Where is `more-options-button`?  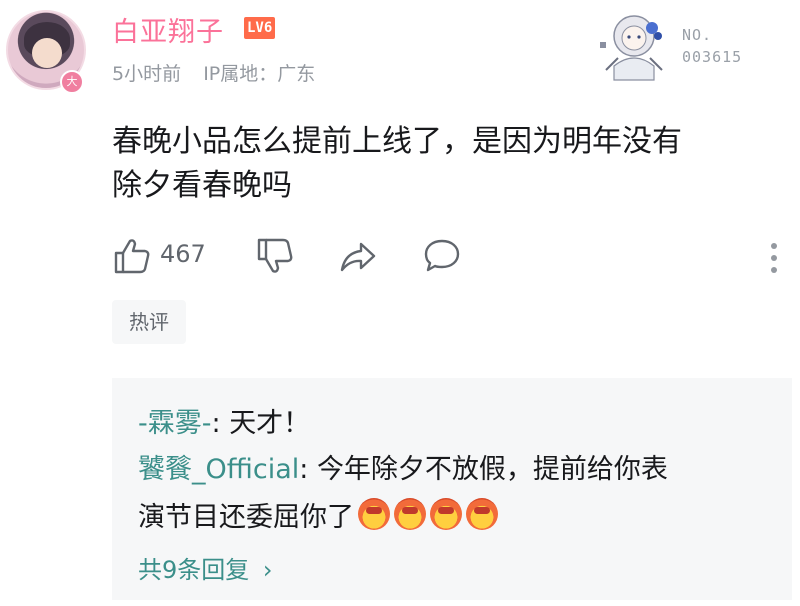
more-options-button is located at coordinates (774, 260).